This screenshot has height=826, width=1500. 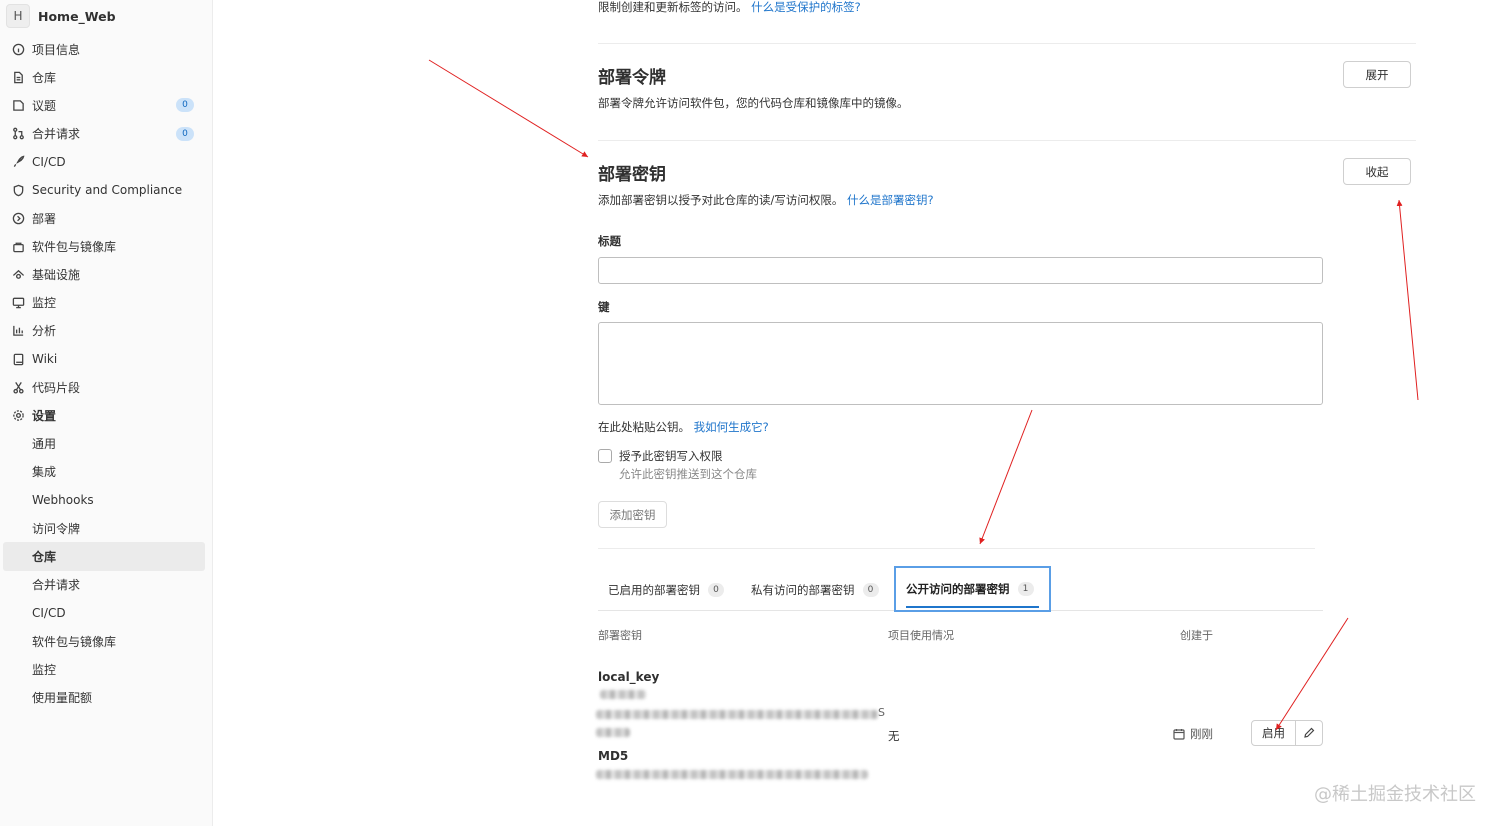 I want to click on sidebar-item-label: Security and Compliance, so click(x=107, y=190).